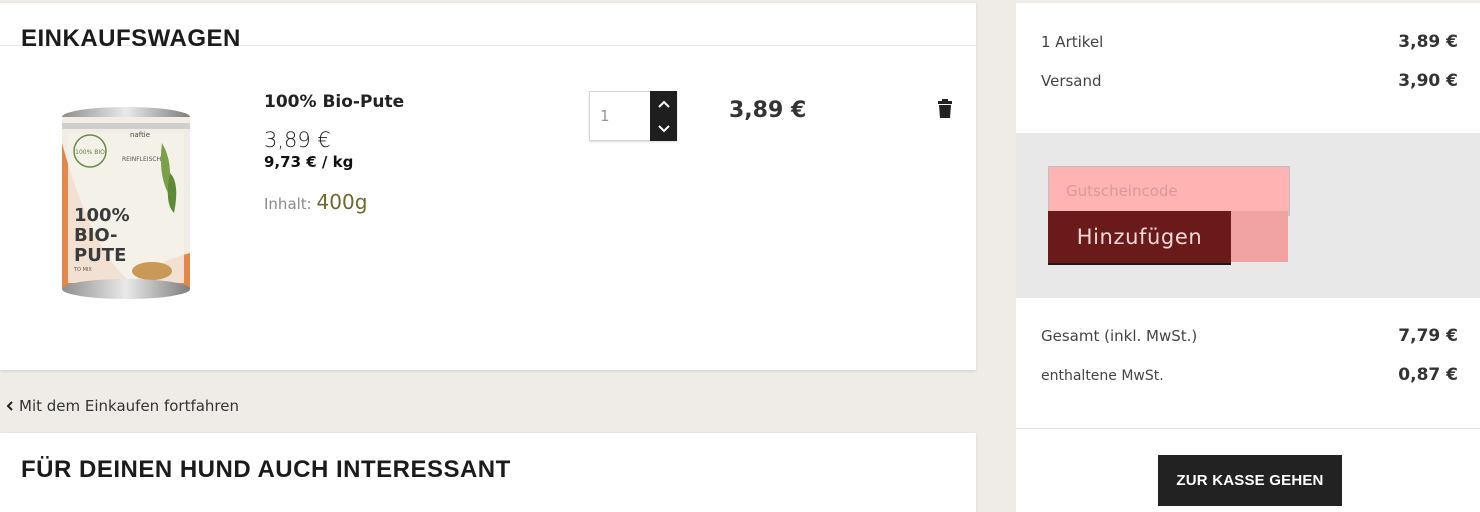 This screenshot has height=512, width=1480. I want to click on checkout-button: ZUR KASSE GEHEN, so click(1250, 480).